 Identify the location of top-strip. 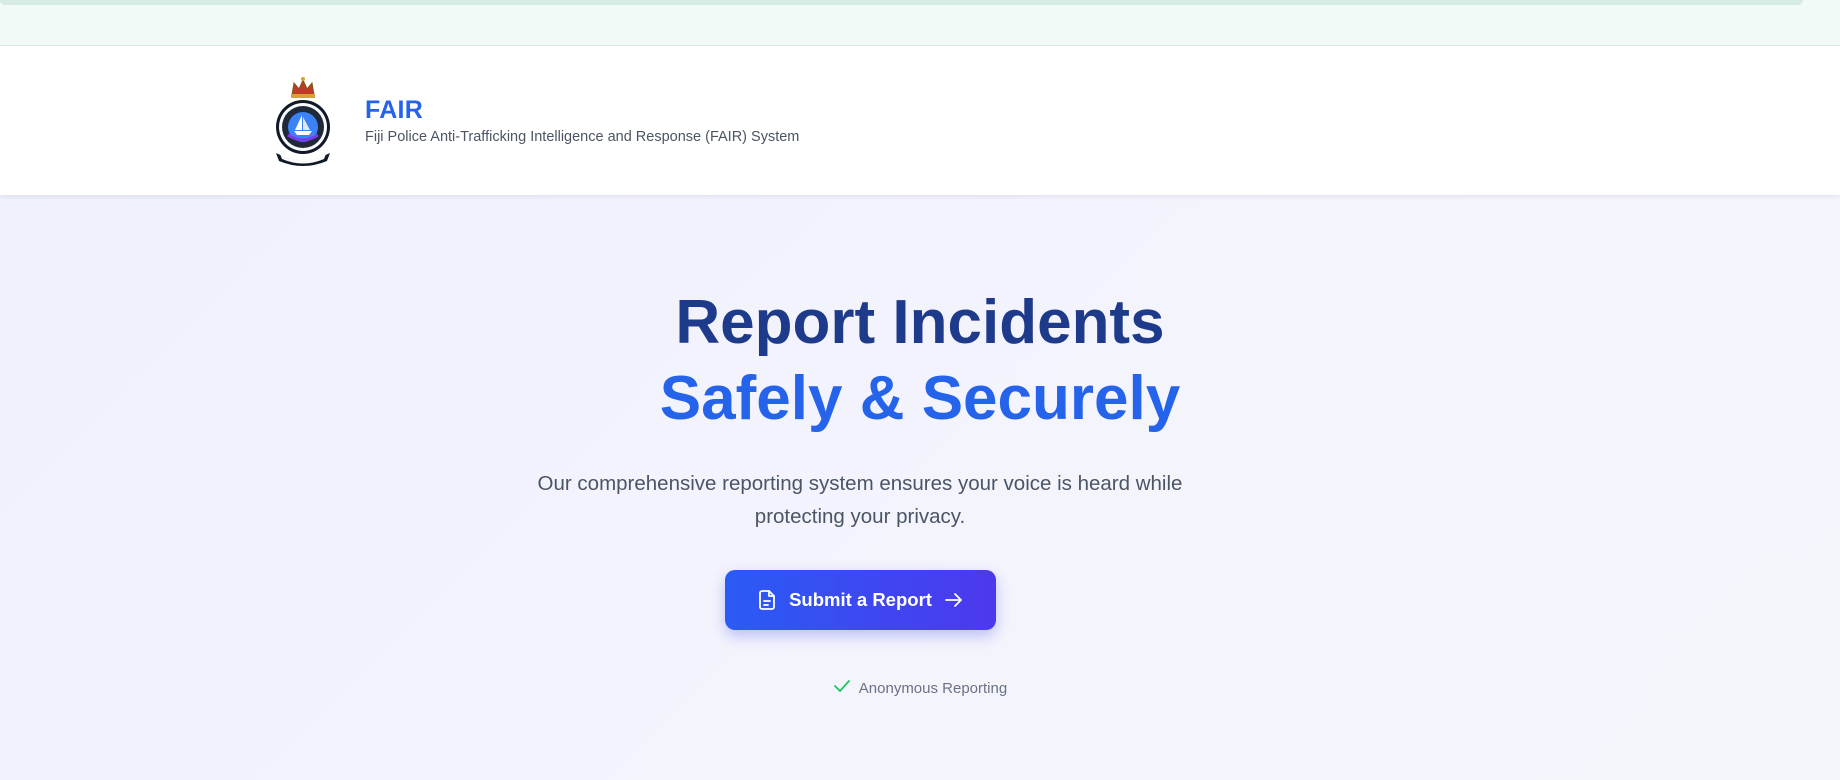
(920, 23).